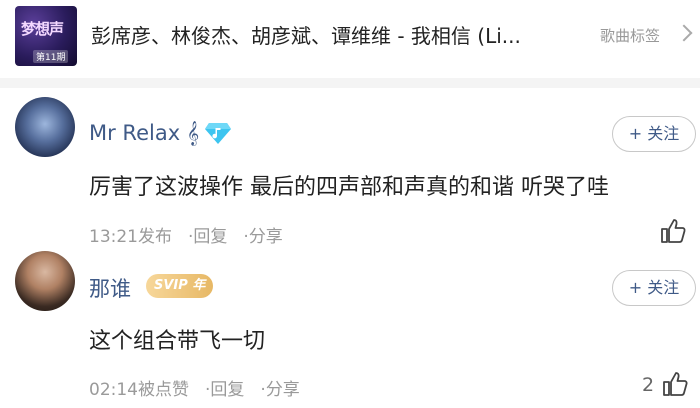  I want to click on comment-username: 那谁, so click(110, 288).